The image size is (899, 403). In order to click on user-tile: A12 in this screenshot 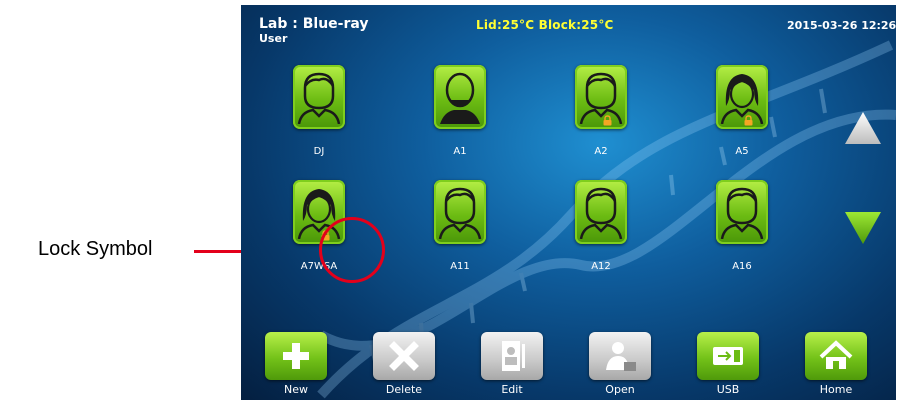, I will do `click(607, 226)`.